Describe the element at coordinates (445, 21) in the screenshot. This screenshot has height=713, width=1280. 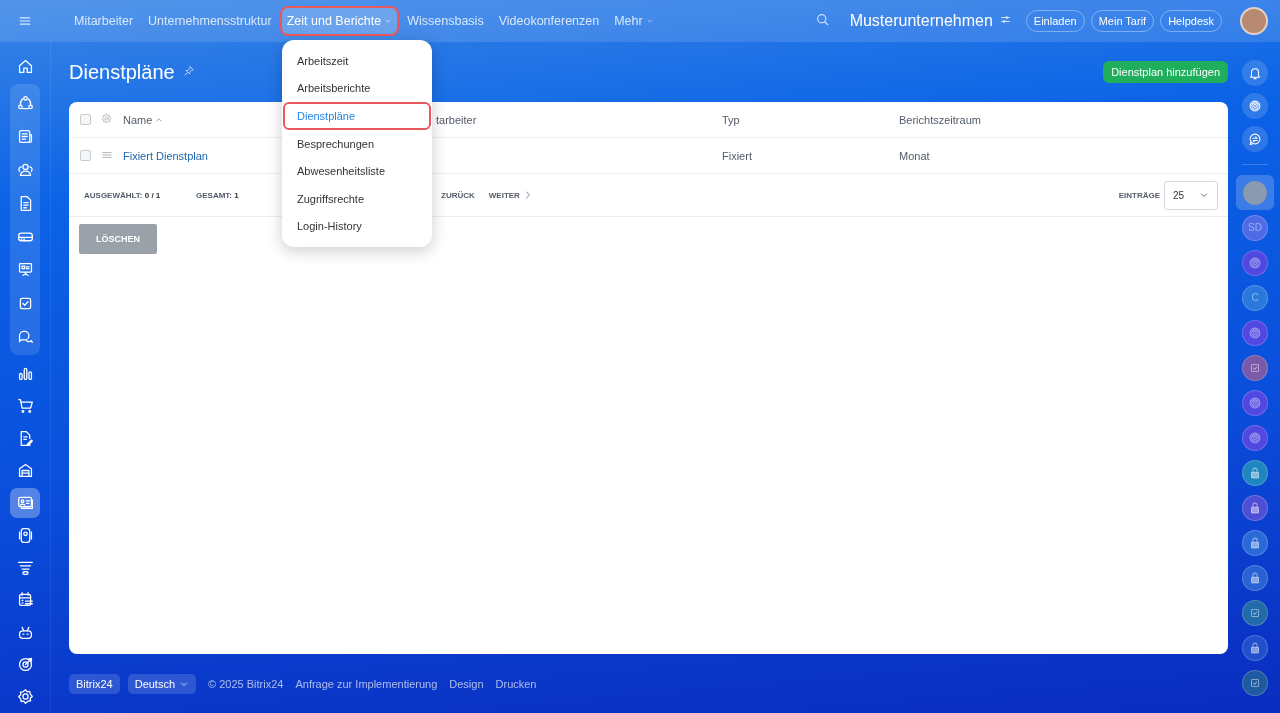
I see `nav-tab: Wissensbasis` at that location.